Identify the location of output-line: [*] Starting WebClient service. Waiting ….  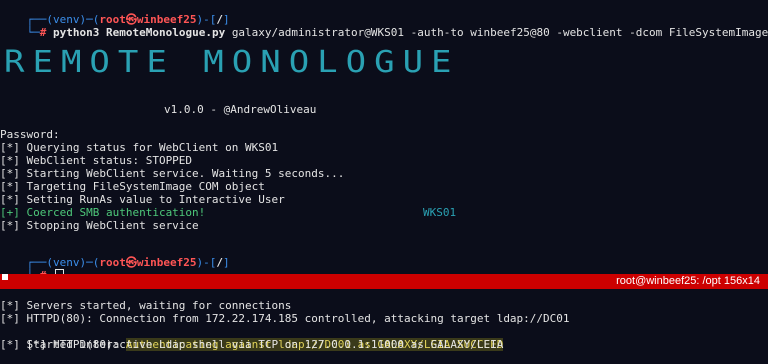
(172, 173).